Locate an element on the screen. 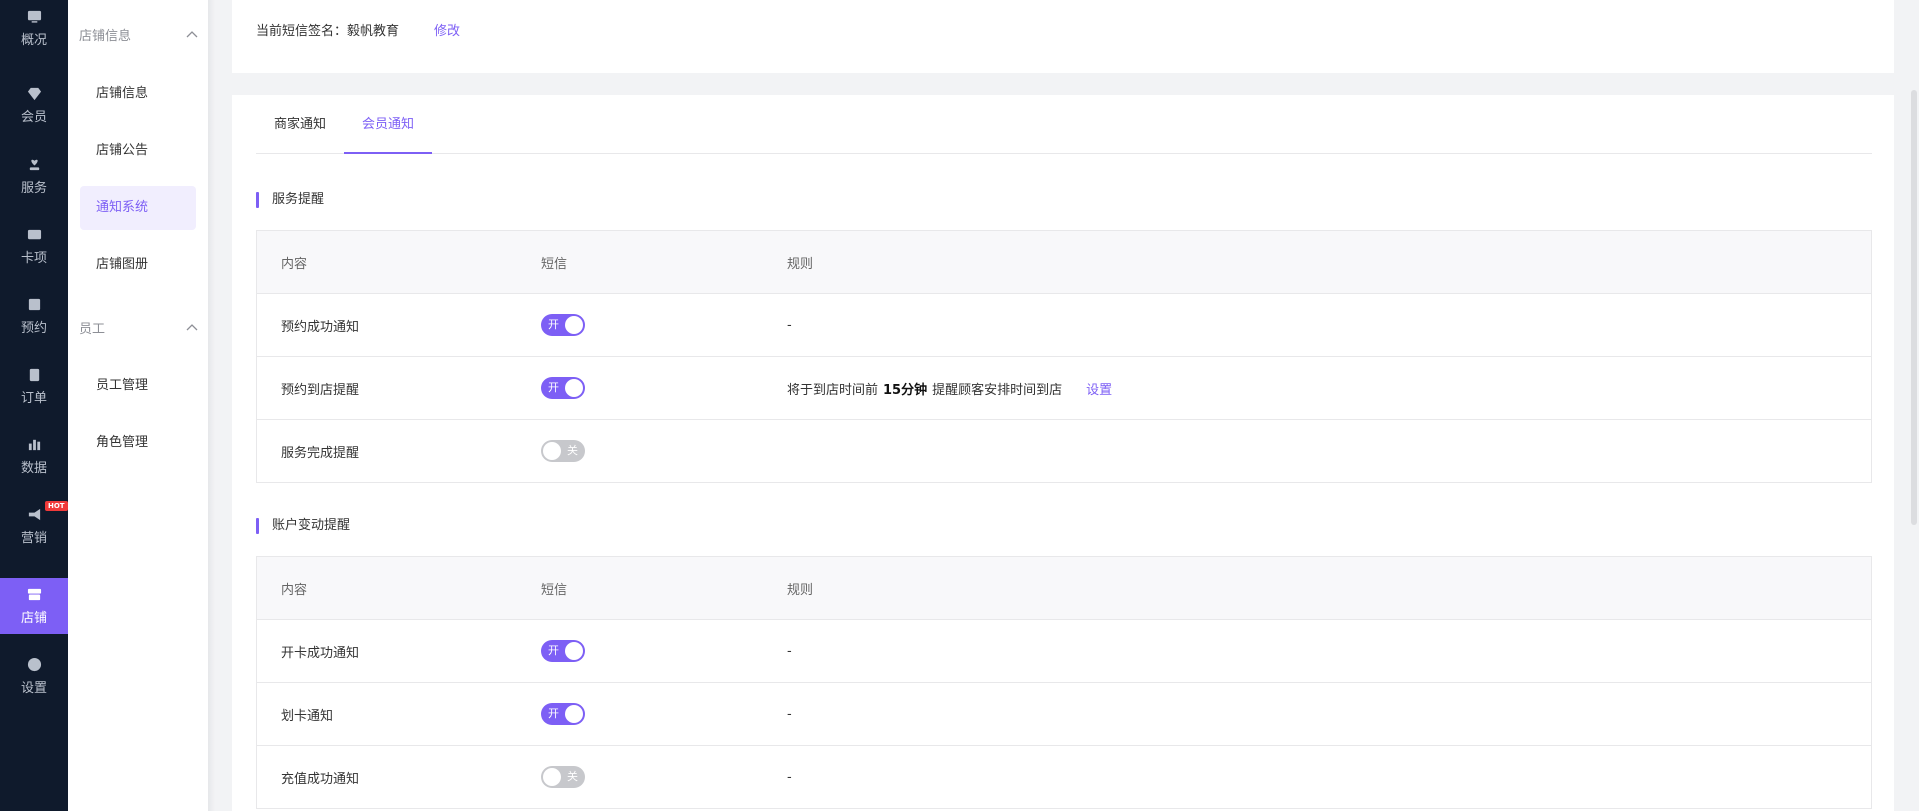 The width and height of the screenshot is (1919, 811). sub-nav: 店铺信息 店铺信息 店铺公告 通知系统 店铺图册 员工 员工管理 角色管理 is located at coordinates (138, 405).